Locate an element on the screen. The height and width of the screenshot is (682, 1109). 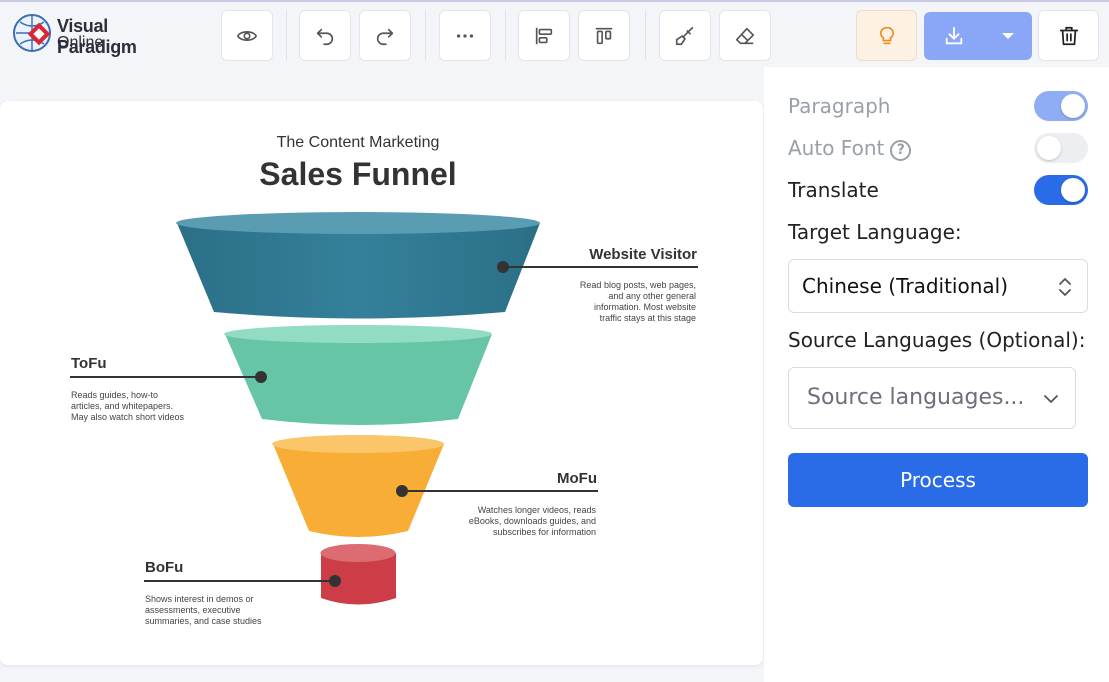
align-left-icon is located at coordinates (544, 35).